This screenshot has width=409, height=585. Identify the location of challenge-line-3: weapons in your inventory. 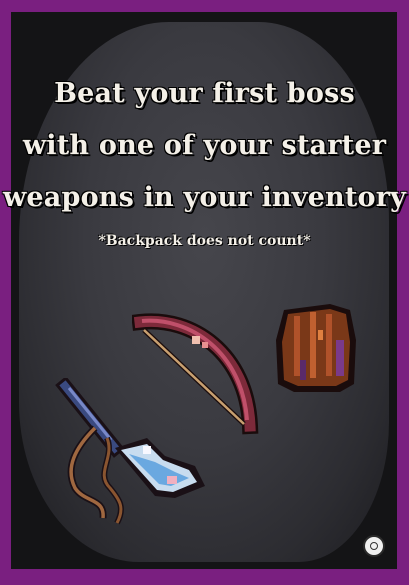
(204, 197).